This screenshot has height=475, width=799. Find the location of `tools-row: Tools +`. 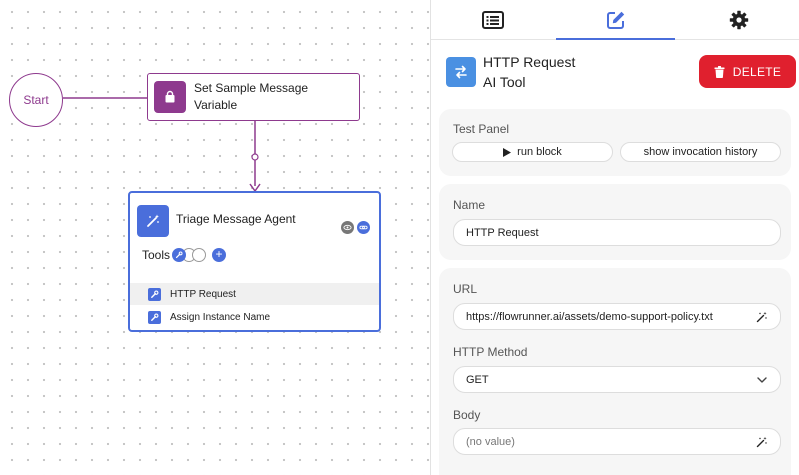

tools-row: Tools + is located at coordinates (184, 255).